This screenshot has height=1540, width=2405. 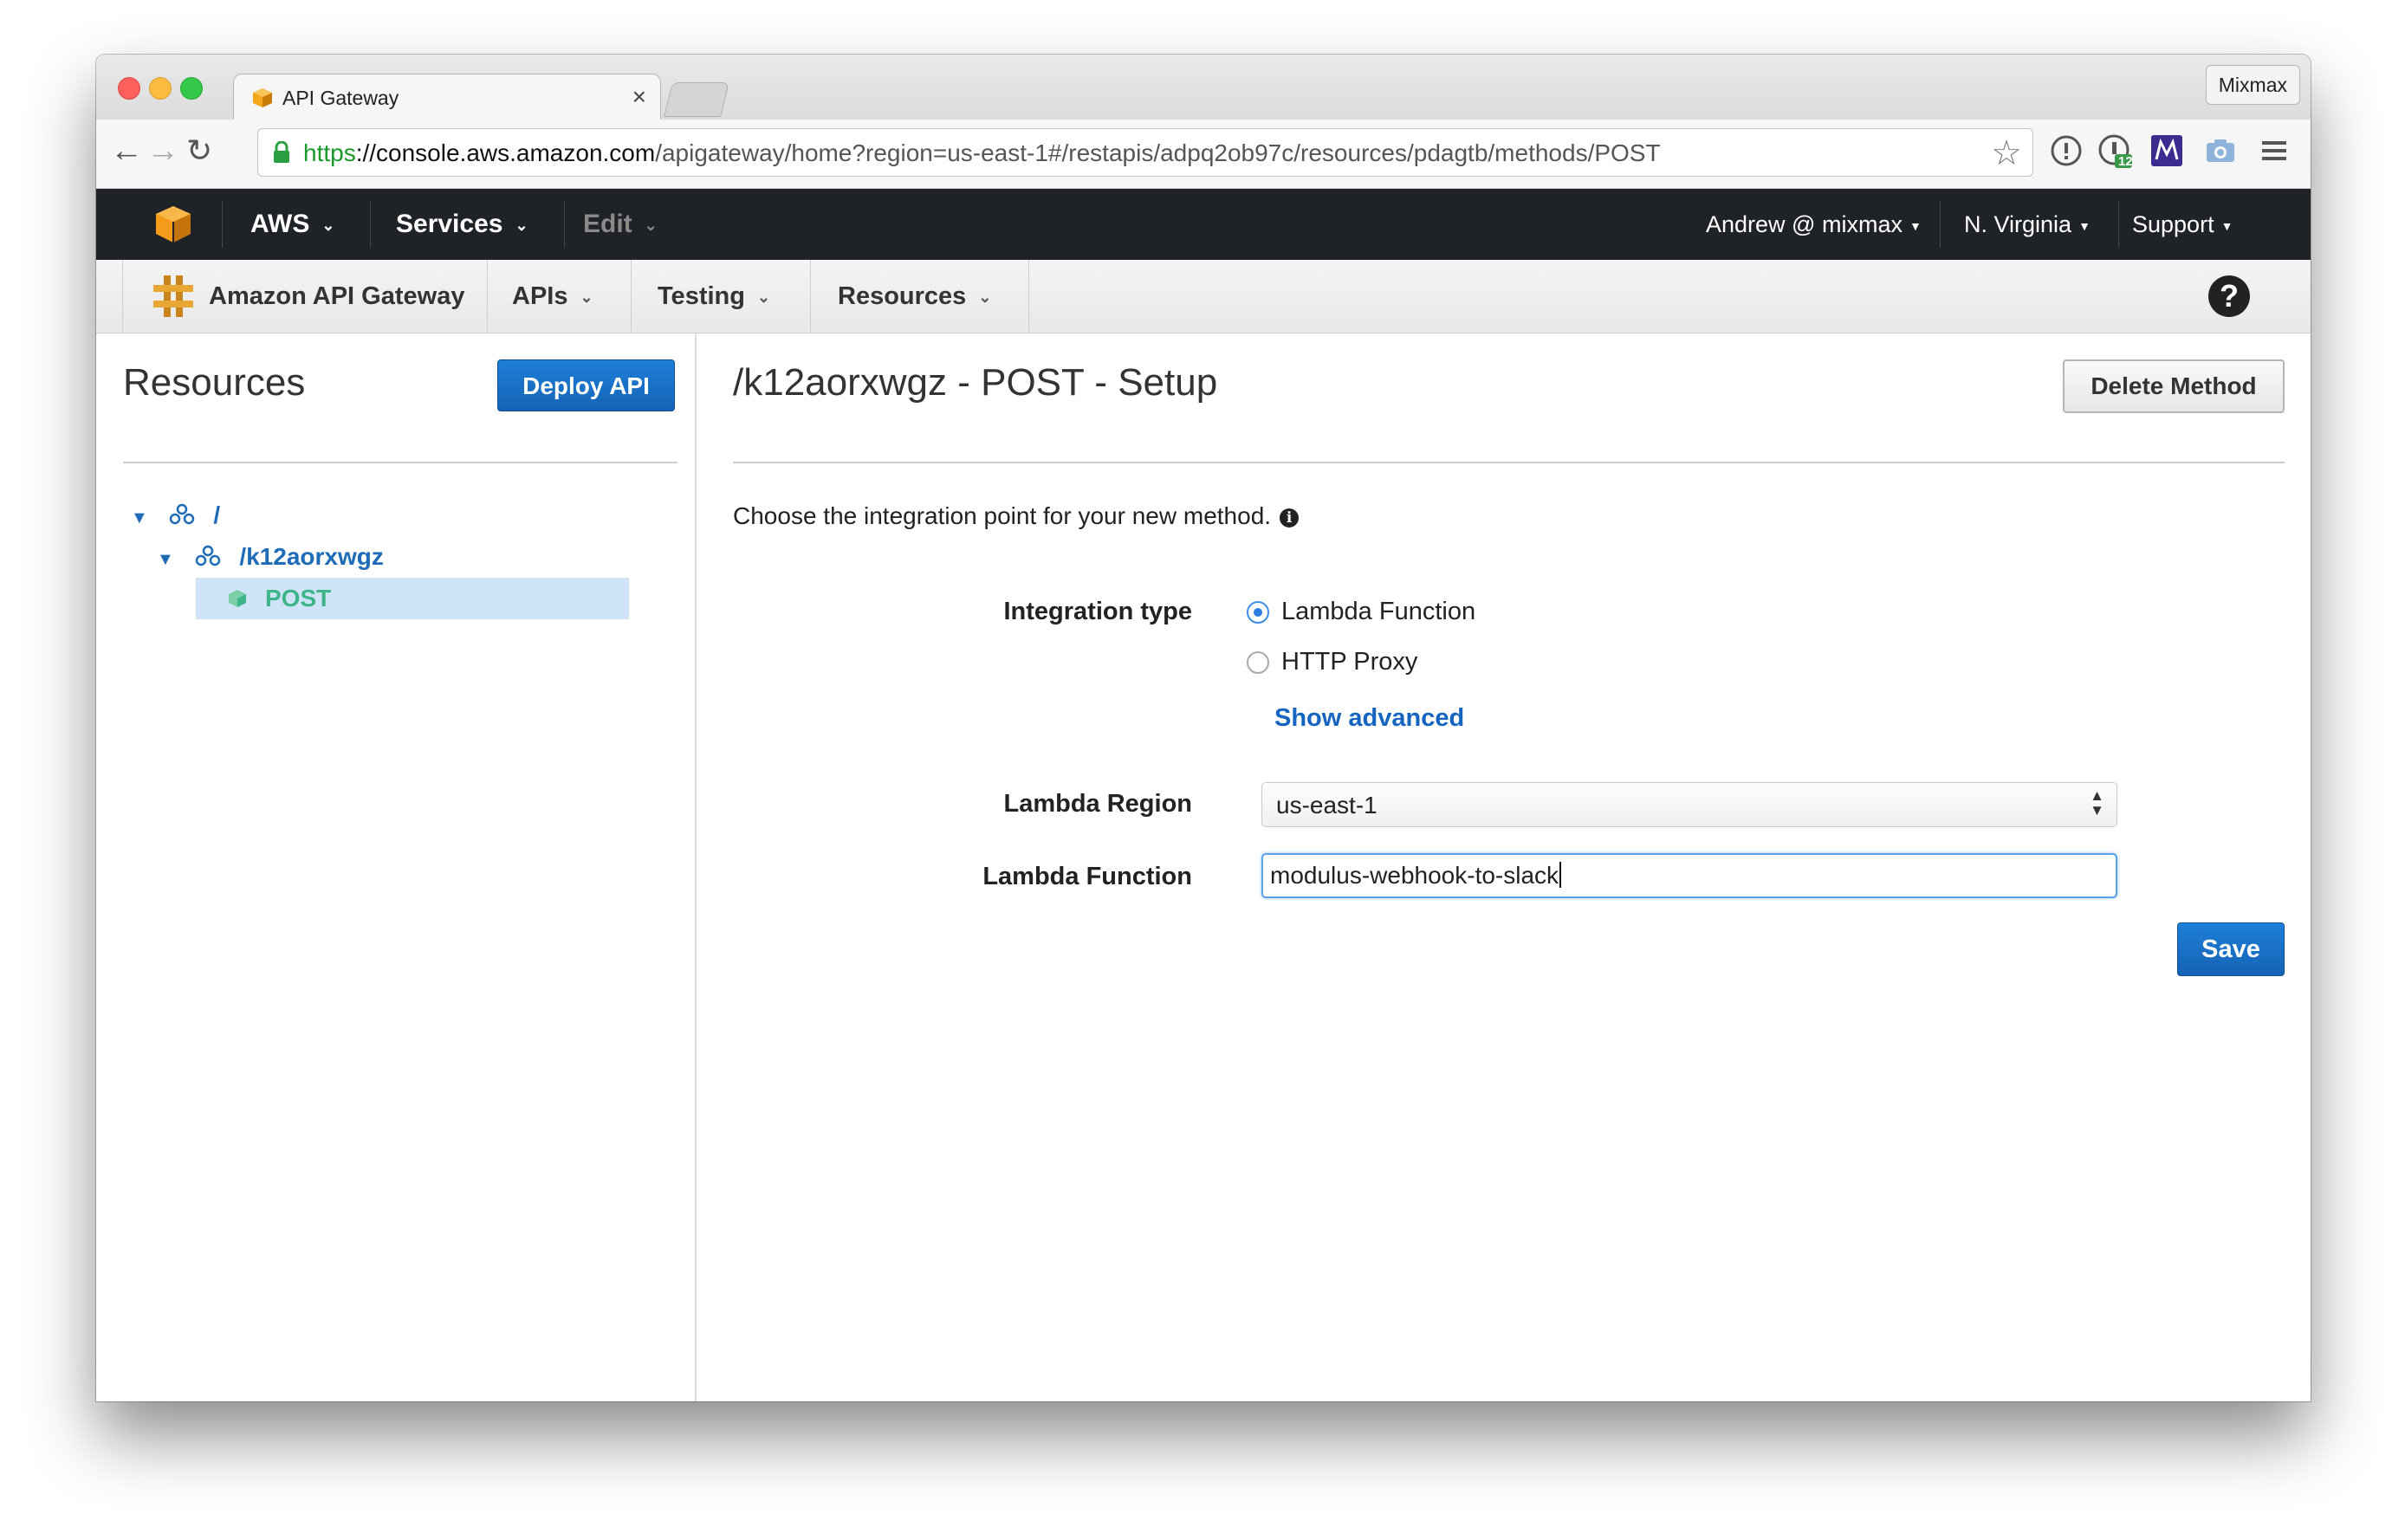 I want to click on deploy-api-button: Deploy API, so click(x=586, y=385).